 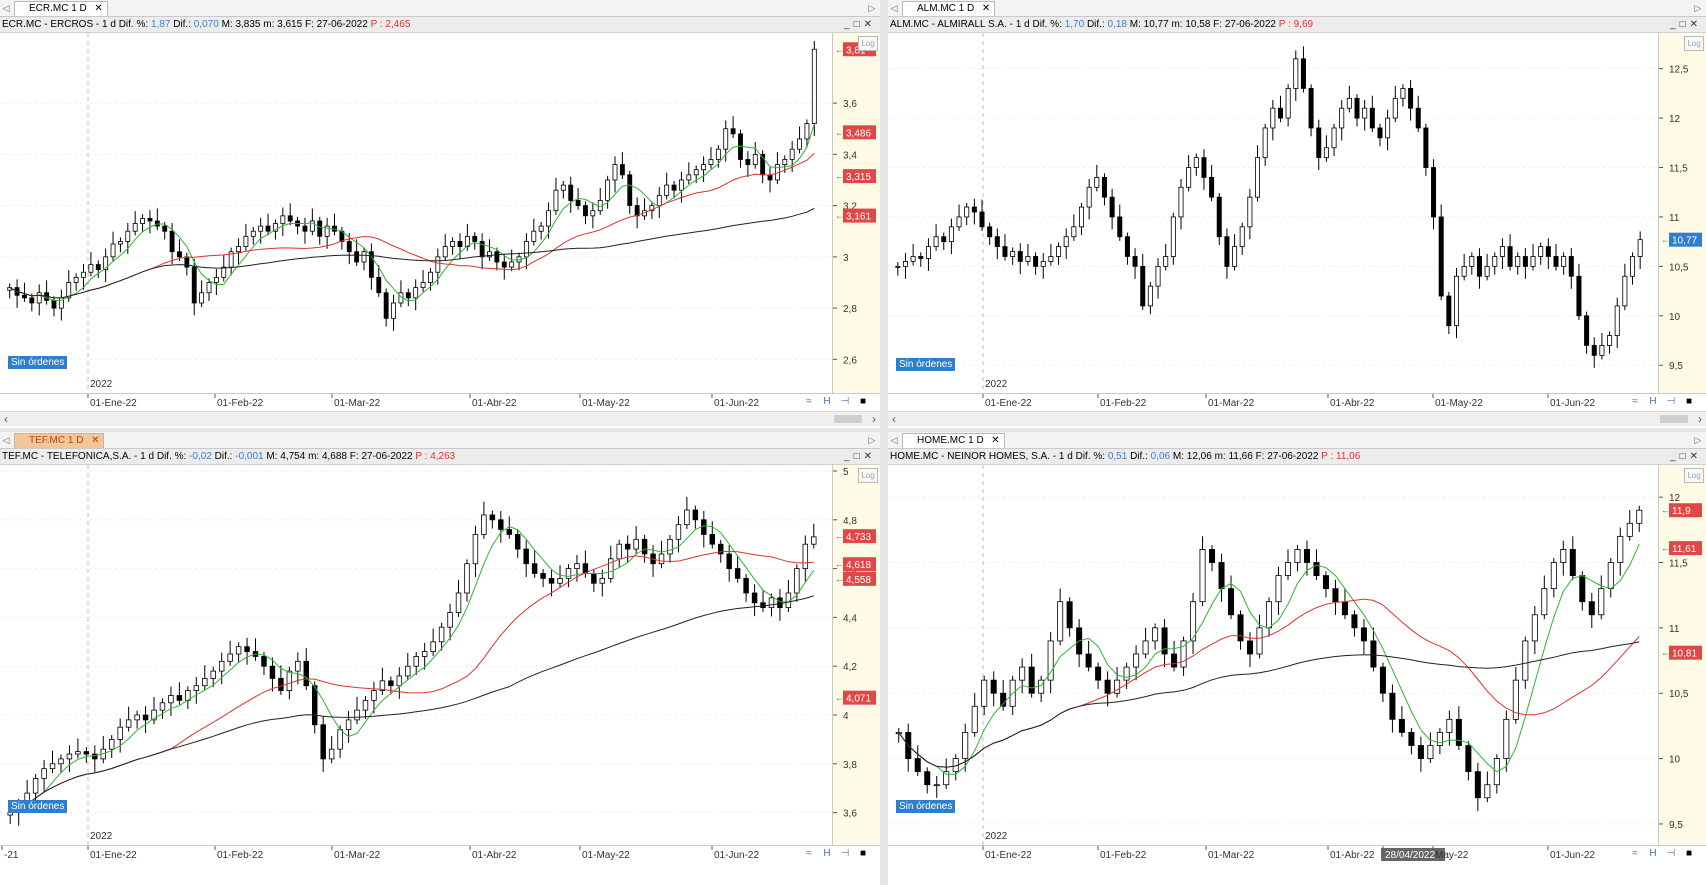 I want to click on tab-ecr: ECR.MC 1 D ✕, so click(x=61, y=8).